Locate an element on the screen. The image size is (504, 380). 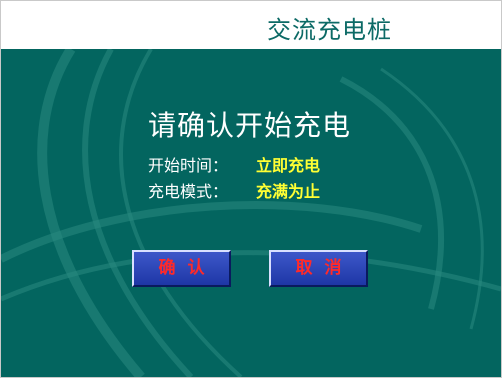
header-bar: 交流充电桩 is located at coordinates (251, 25).